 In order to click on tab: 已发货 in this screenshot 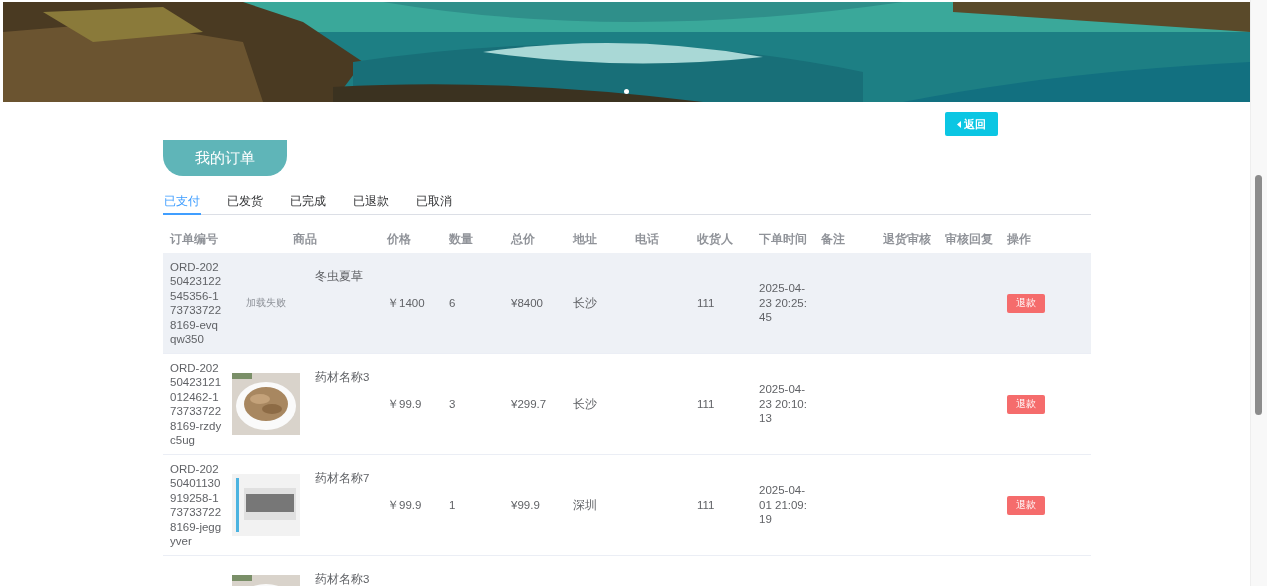, I will do `click(245, 203)`.